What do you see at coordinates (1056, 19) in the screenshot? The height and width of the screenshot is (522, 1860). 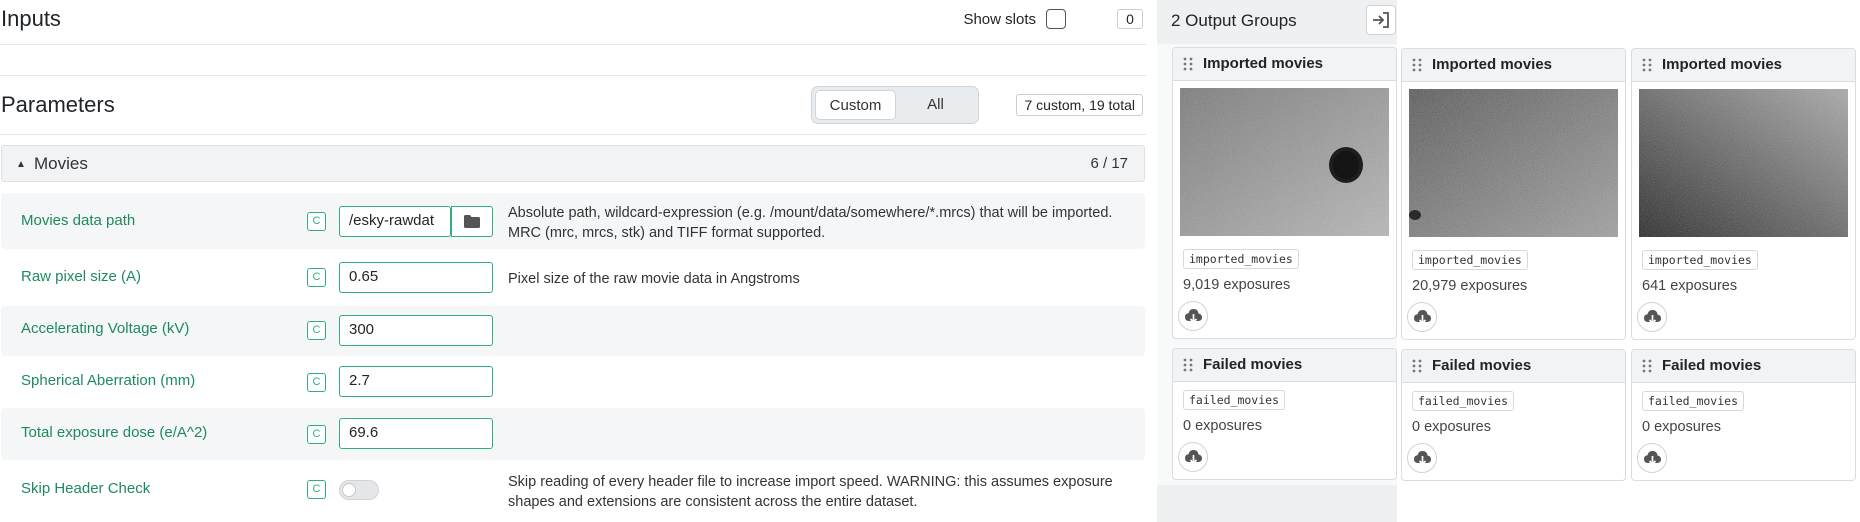 I see `show-slots-checkbox` at bounding box center [1056, 19].